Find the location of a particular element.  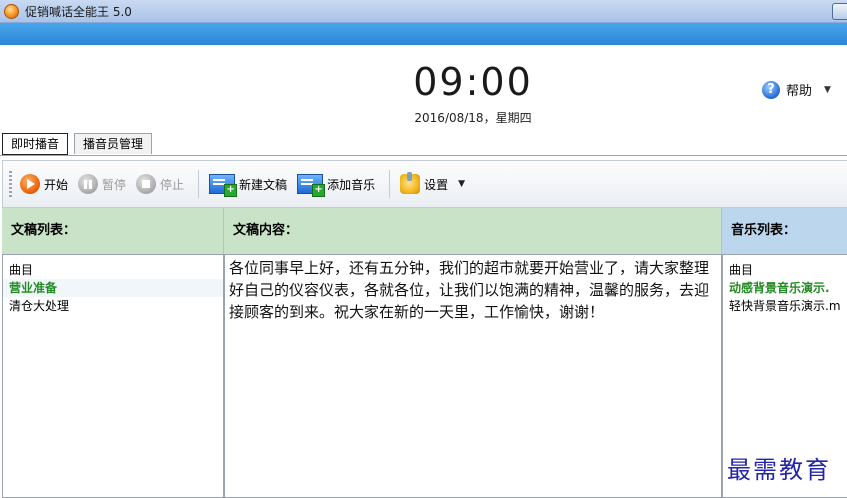

list-item: 营业准备 is located at coordinates (113, 288).